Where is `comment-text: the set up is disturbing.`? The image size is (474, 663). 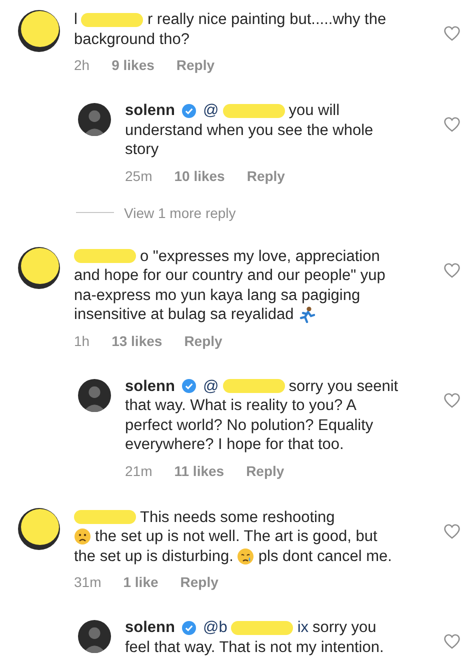 comment-text: the set up is disturbing. is located at coordinates (154, 556).